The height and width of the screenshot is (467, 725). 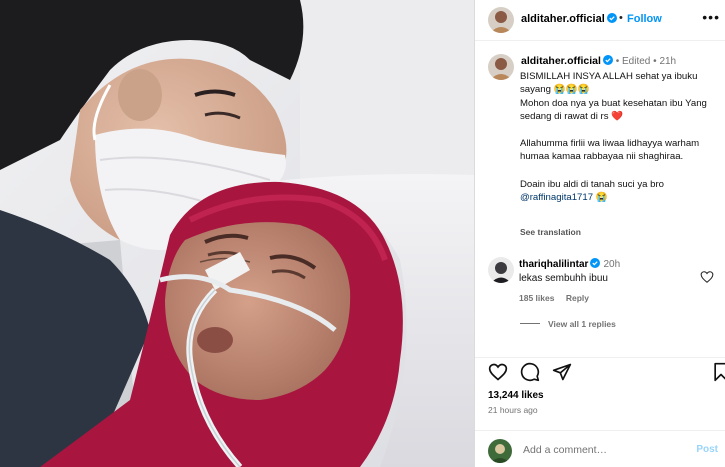 I want to click on post-comment-button: Post, so click(x=707, y=449).